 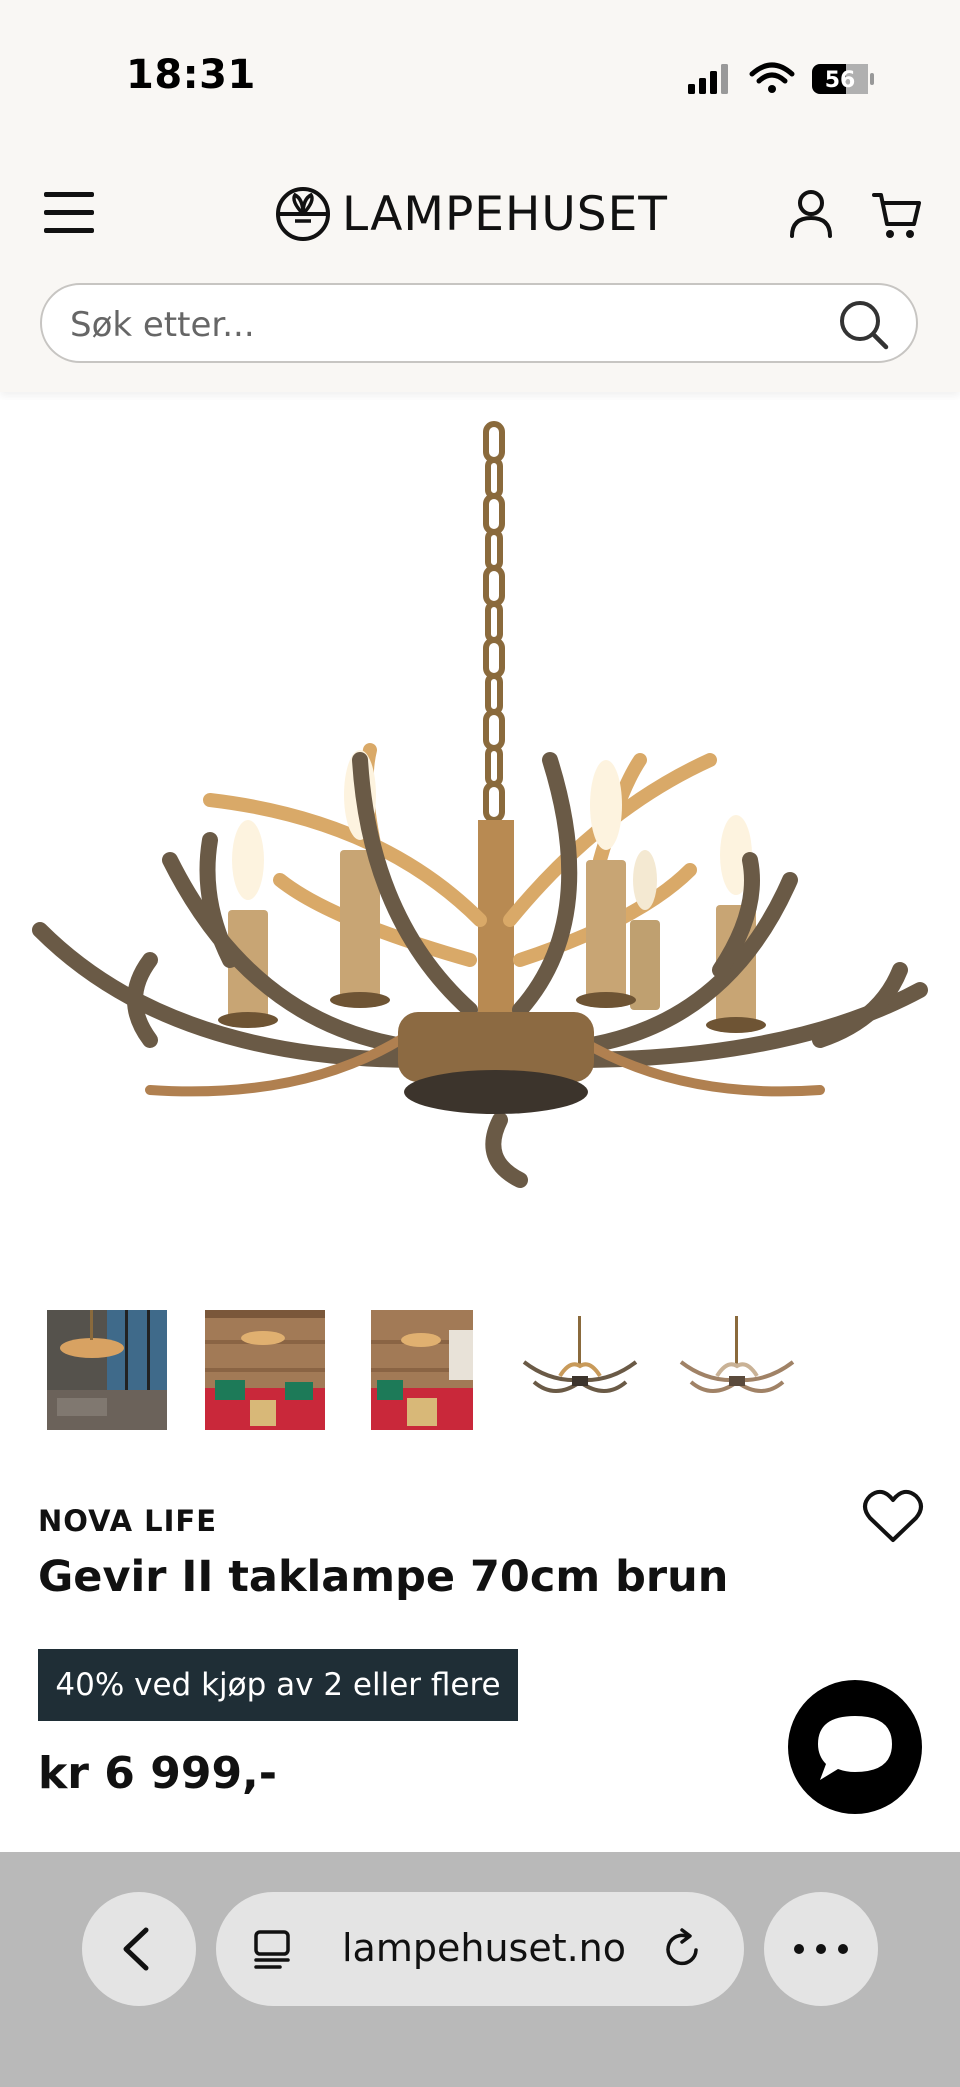 What do you see at coordinates (480, 1370) in the screenshot?
I see `thumbnail-gallery` at bounding box center [480, 1370].